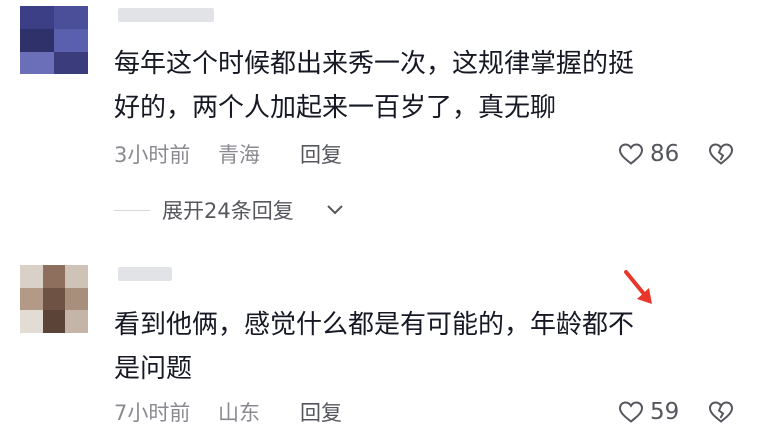 The image size is (766, 444). I want to click on comment-text-line: 看到他俩，感觉什么都是有可能的，年龄都不, so click(374, 325).